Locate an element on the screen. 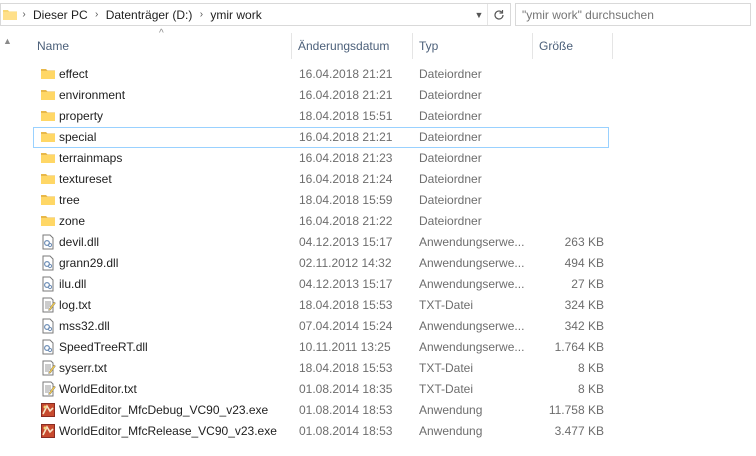 Image resolution: width=756 pixels, height=456 pixels. column-header-name: Name is located at coordinates (162, 46).